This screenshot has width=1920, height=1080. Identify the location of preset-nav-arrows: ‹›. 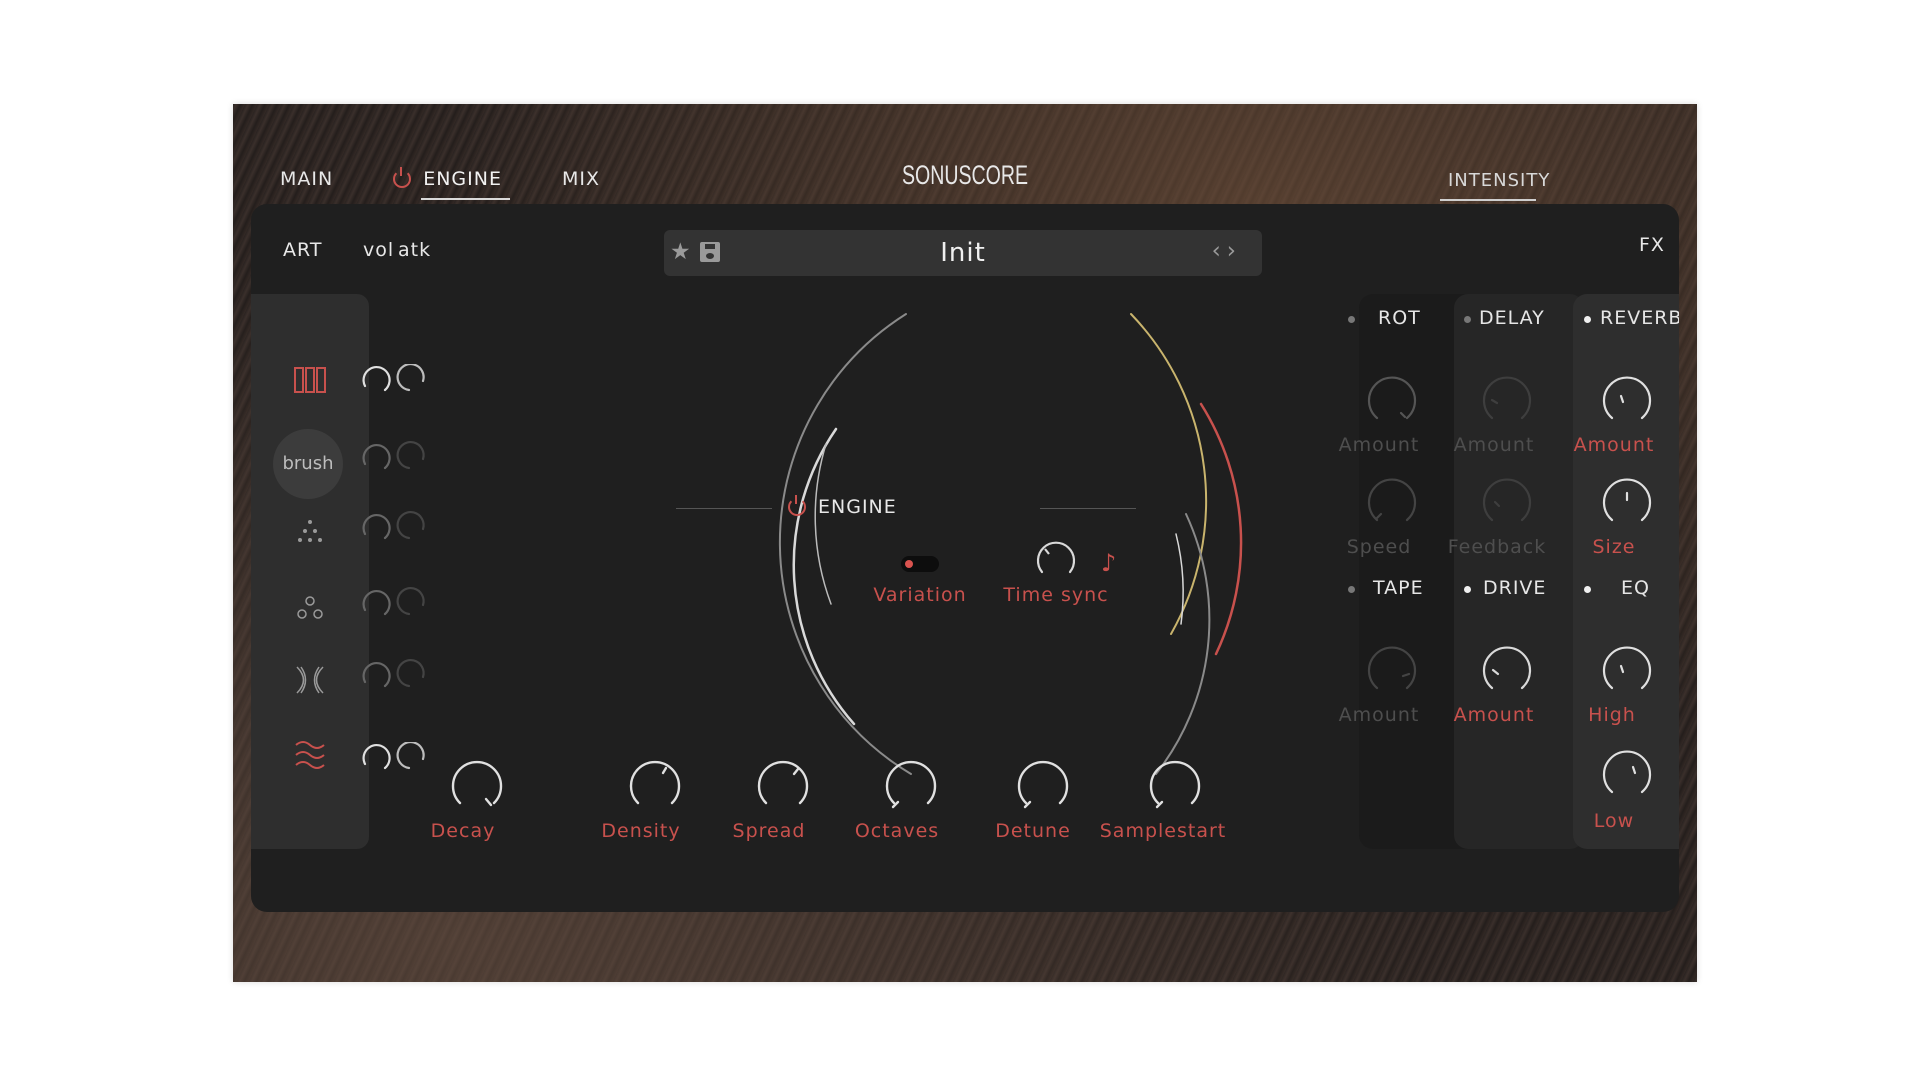
(1227, 251).